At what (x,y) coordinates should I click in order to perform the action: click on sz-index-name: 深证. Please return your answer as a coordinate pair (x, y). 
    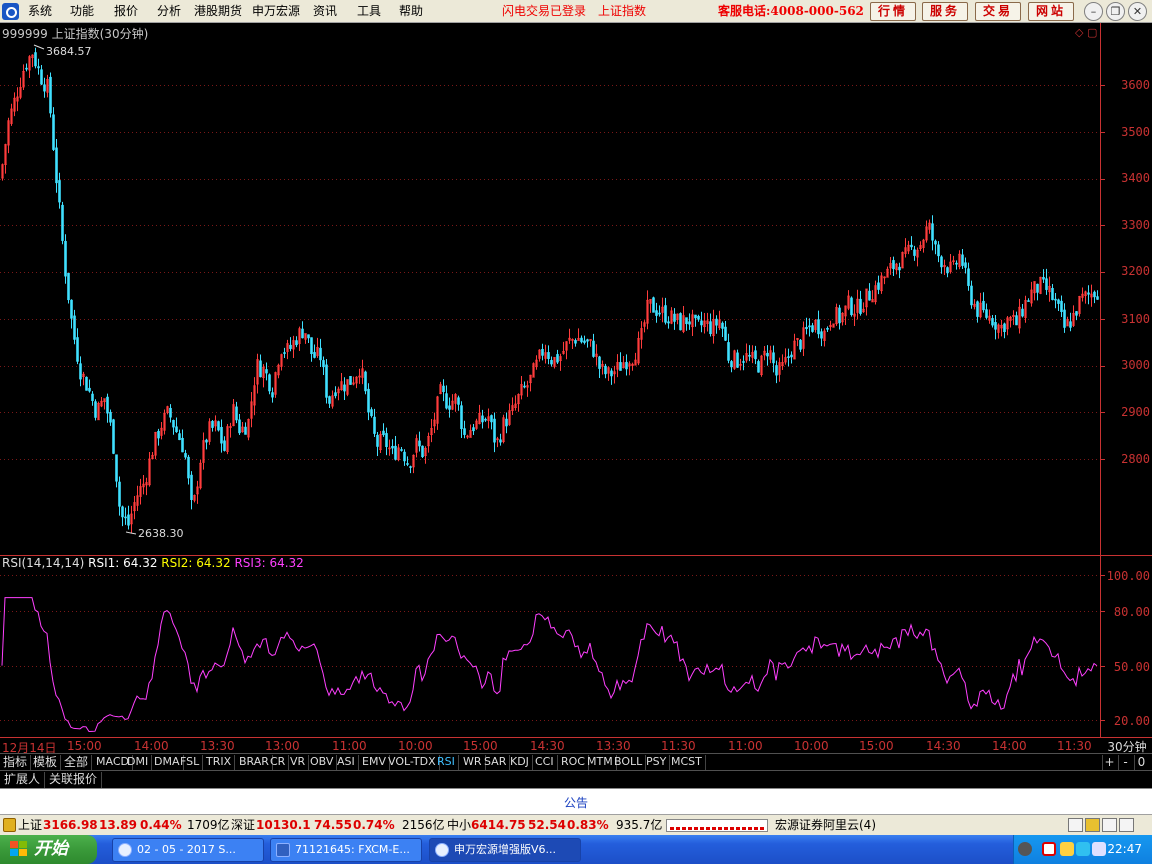
    Looking at the image, I should click on (243, 825).